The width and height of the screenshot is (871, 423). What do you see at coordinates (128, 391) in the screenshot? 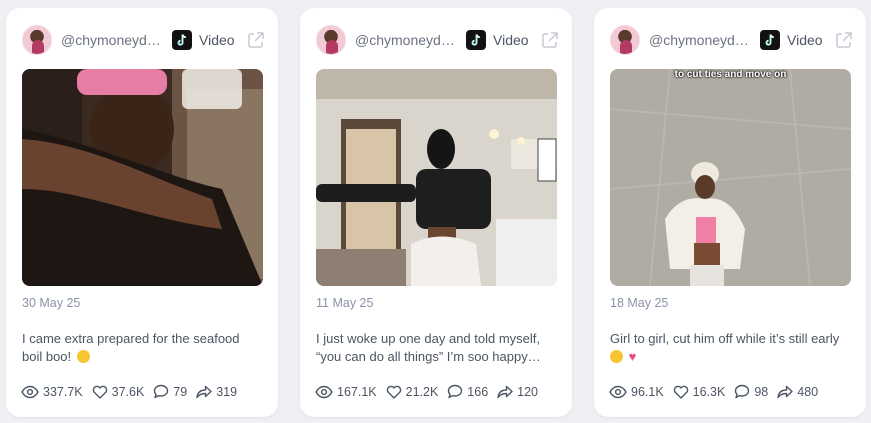
I see `likes-count: 37.6K` at bounding box center [128, 391].